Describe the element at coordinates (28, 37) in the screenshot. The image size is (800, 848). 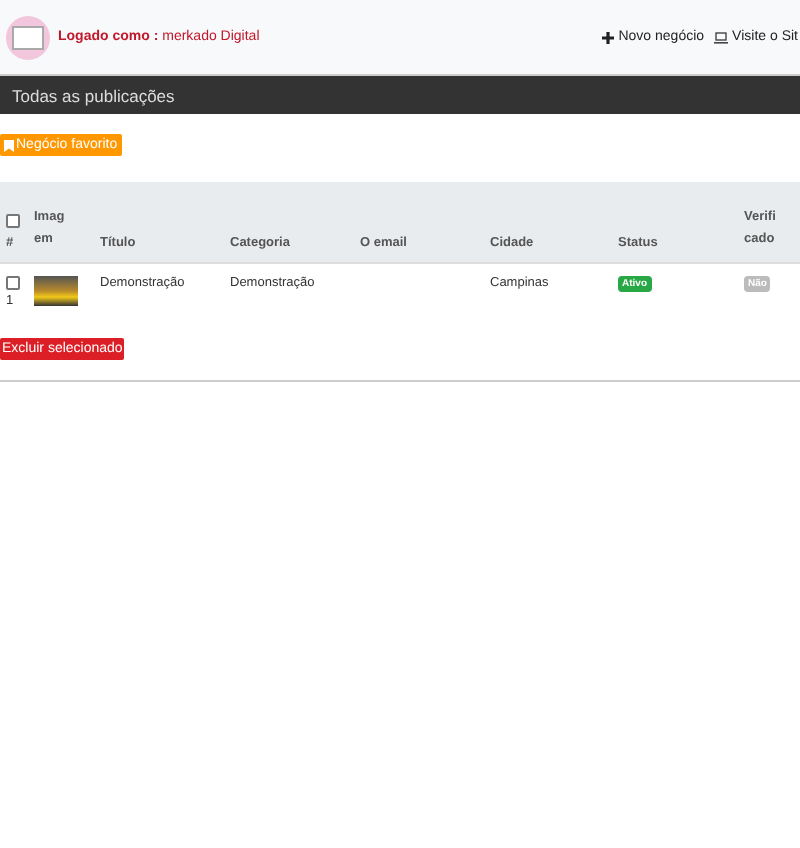
I see `logo-icon` at that location.